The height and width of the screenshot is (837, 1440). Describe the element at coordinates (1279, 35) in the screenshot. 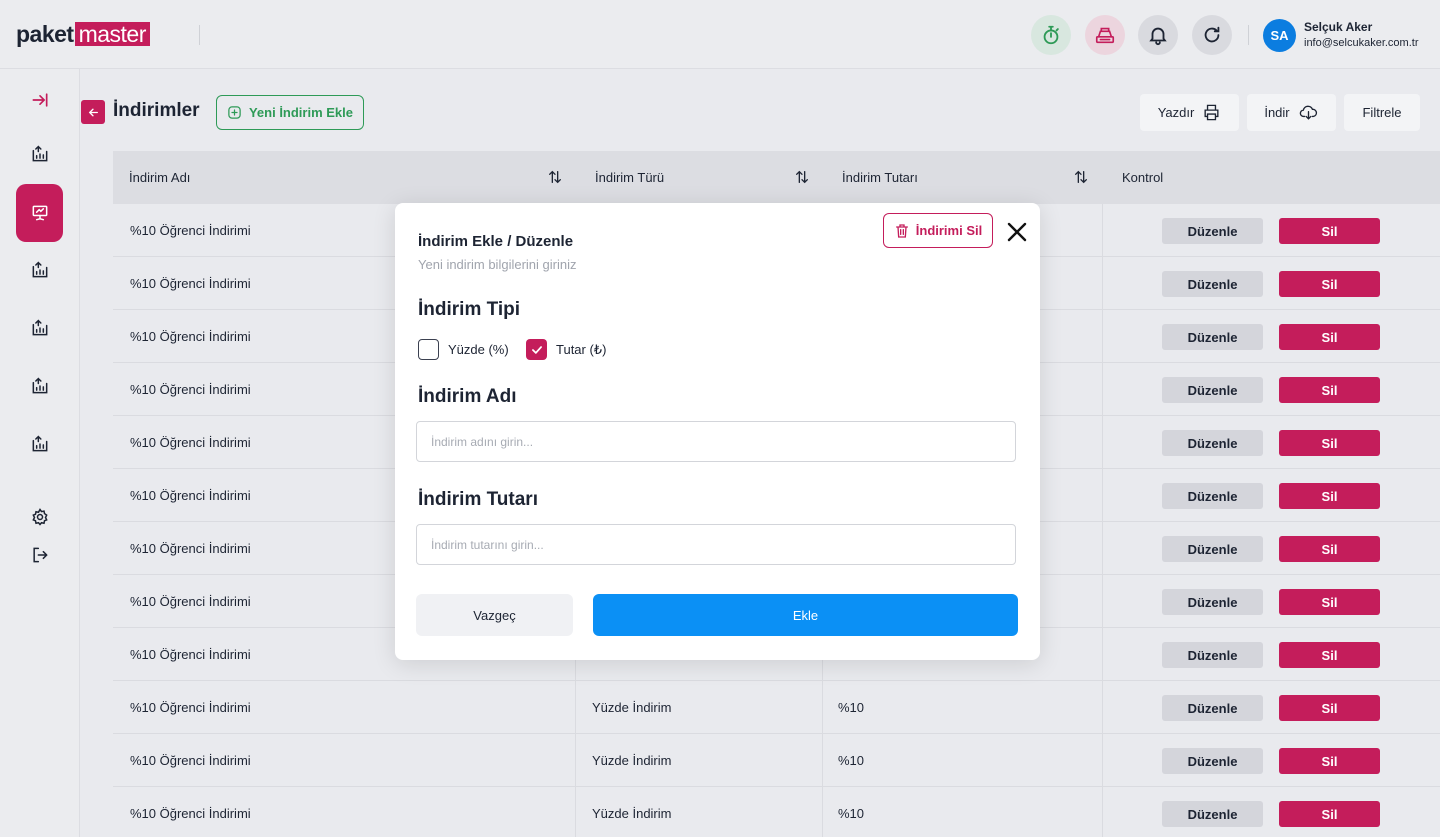

I see `avatar: SA` at that location.